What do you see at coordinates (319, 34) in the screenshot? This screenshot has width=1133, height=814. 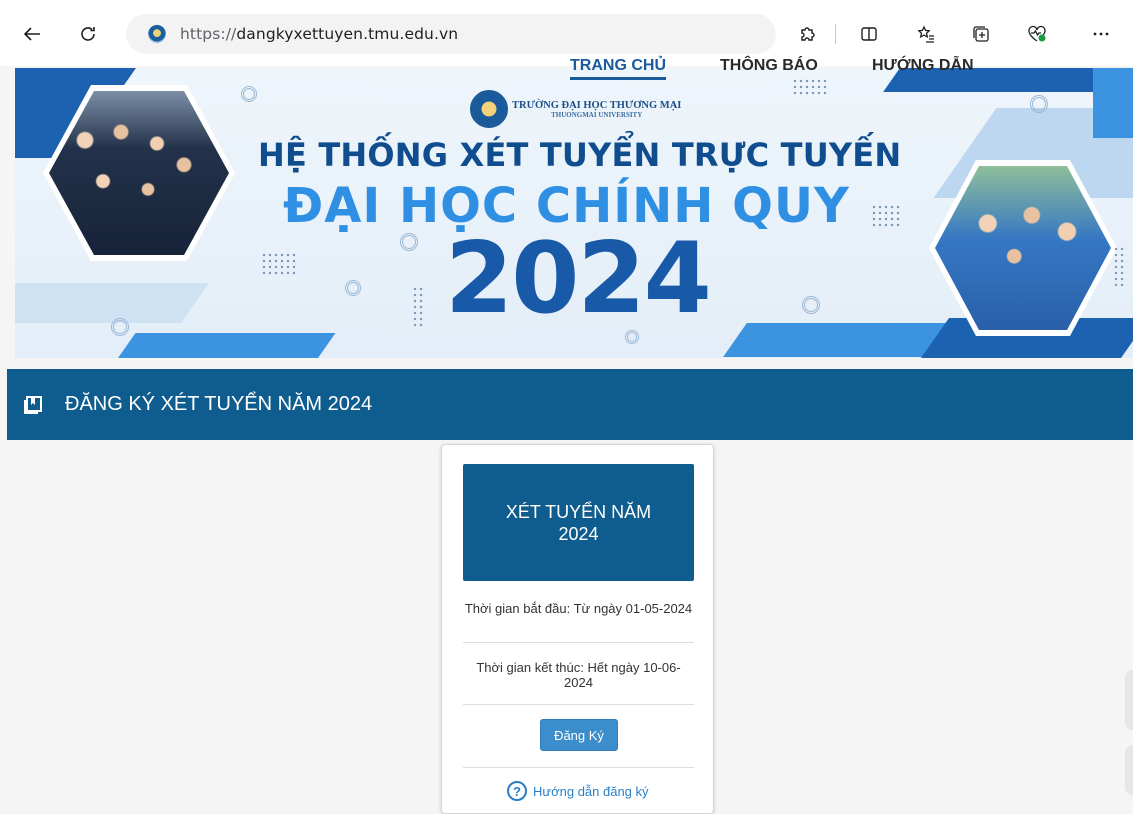 I see `url-text: https://dangkyxettuyen.tmu.edu.vn` at bounding box center [319, 34].